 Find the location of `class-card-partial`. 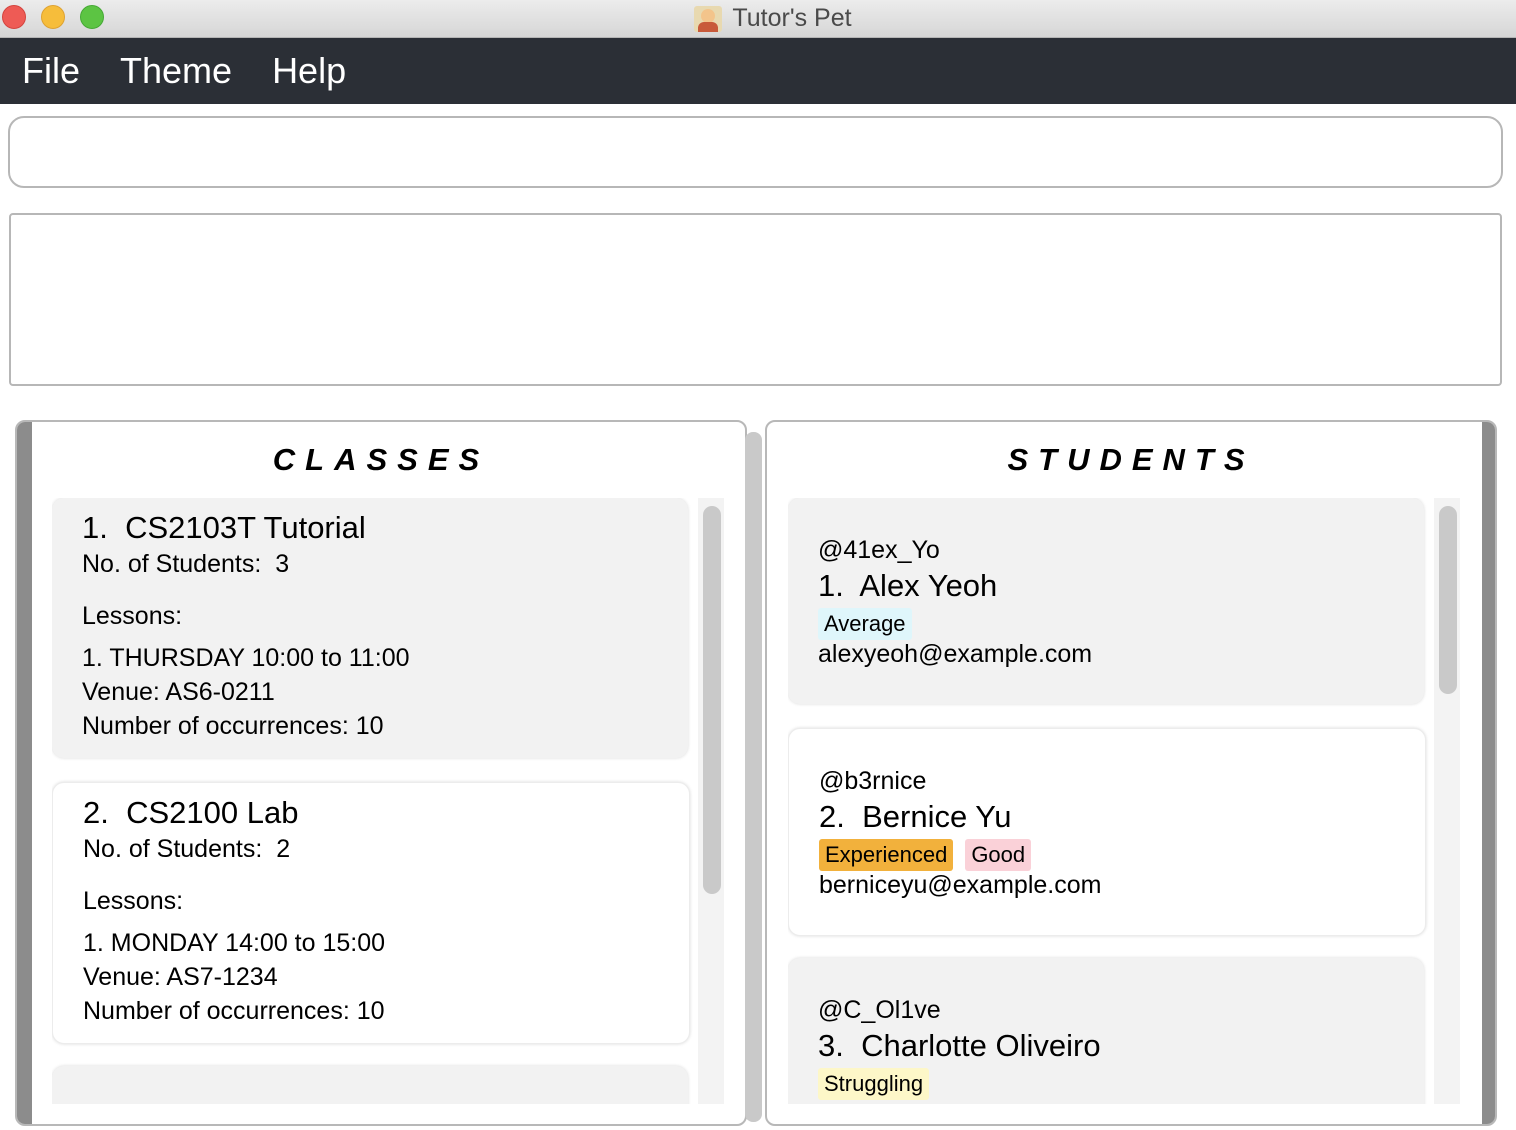

class-card-partial is located at coordinates (370, 1085).